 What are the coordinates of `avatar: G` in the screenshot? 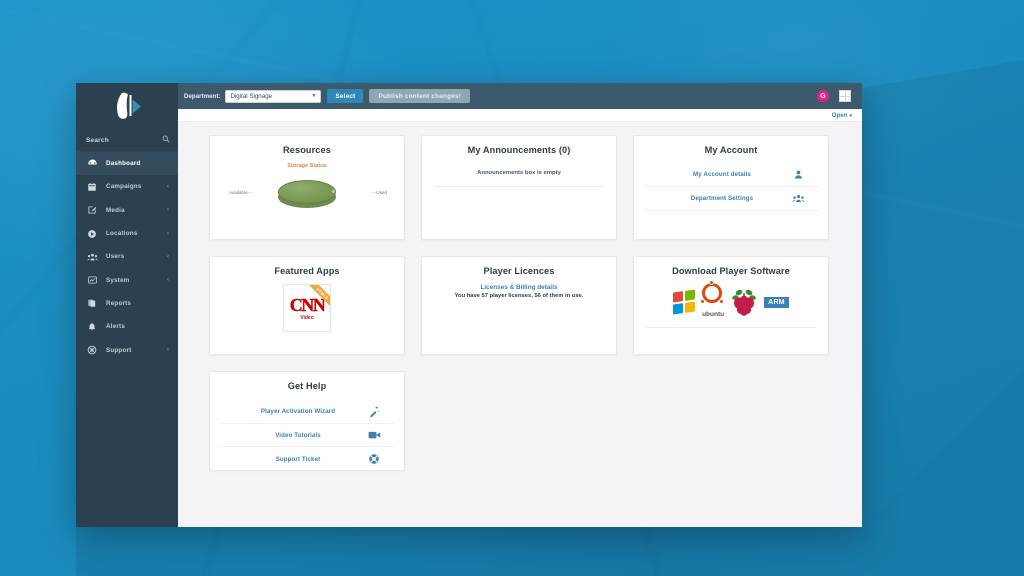 It's located at (823, 96).